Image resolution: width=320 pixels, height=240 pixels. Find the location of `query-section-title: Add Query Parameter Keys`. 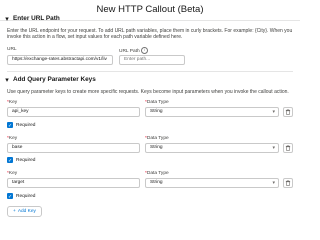

query-section-title: Add Query Parameter Keys is located at coordinates (54, 79).